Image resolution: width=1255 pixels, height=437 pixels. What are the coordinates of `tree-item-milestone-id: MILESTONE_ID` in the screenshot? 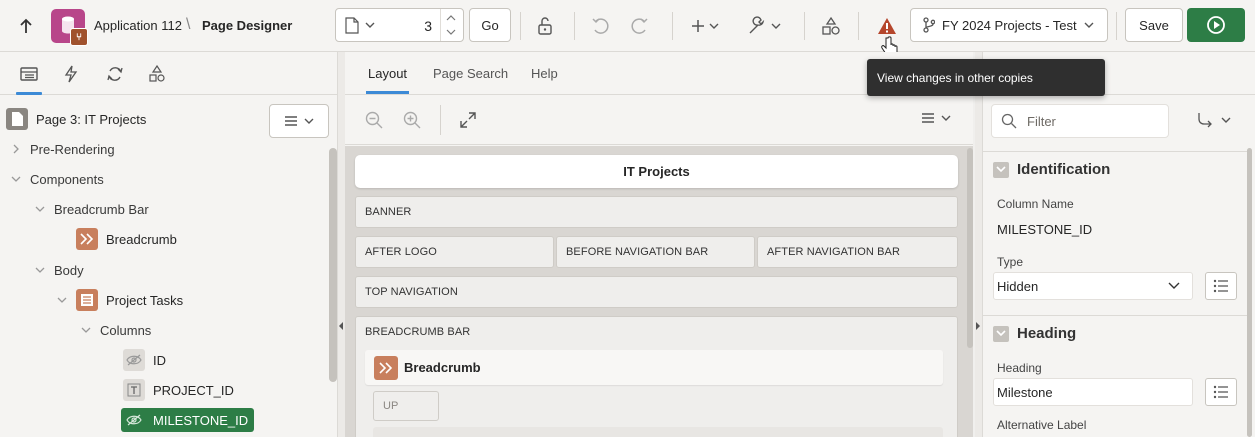 It's located at (188, 420).